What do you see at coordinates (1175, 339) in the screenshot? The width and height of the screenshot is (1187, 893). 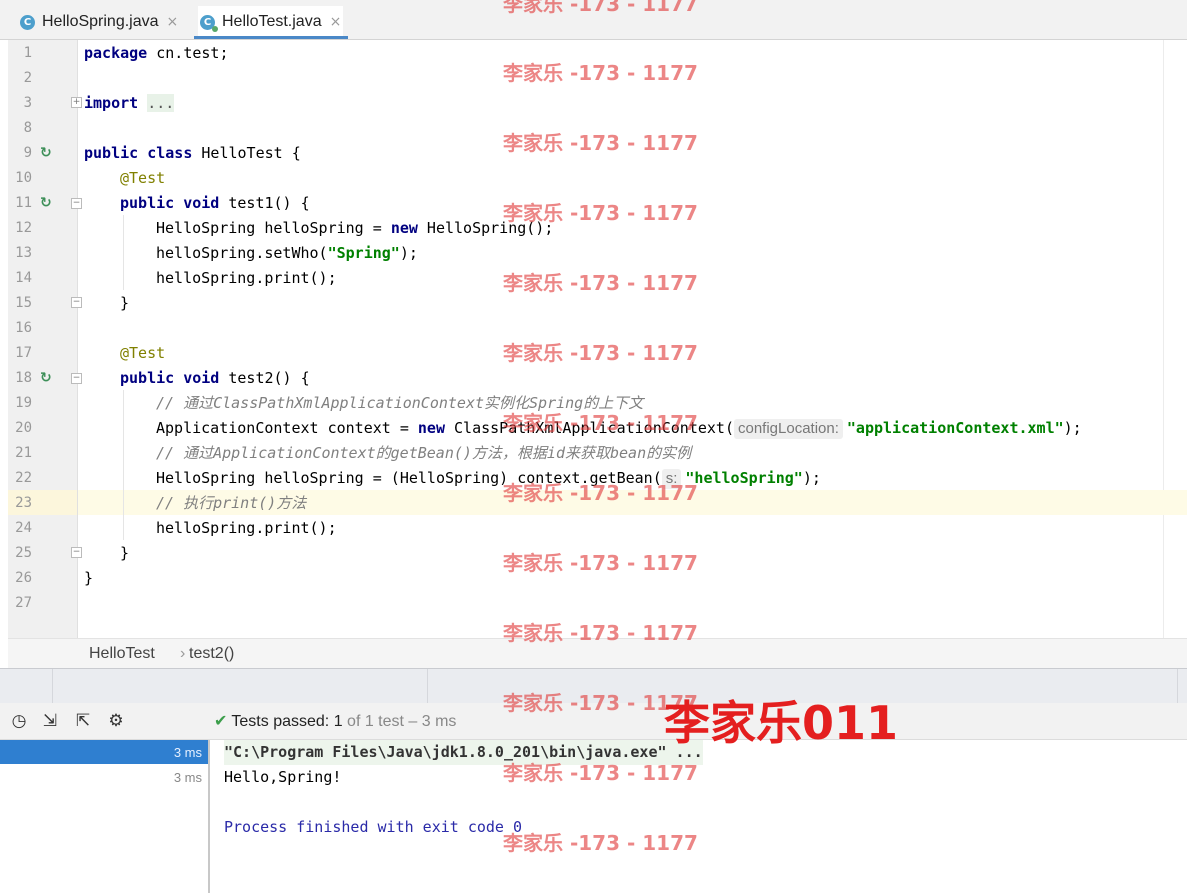 I see `editor-scrollbar` at bounding box center [1175, 339].